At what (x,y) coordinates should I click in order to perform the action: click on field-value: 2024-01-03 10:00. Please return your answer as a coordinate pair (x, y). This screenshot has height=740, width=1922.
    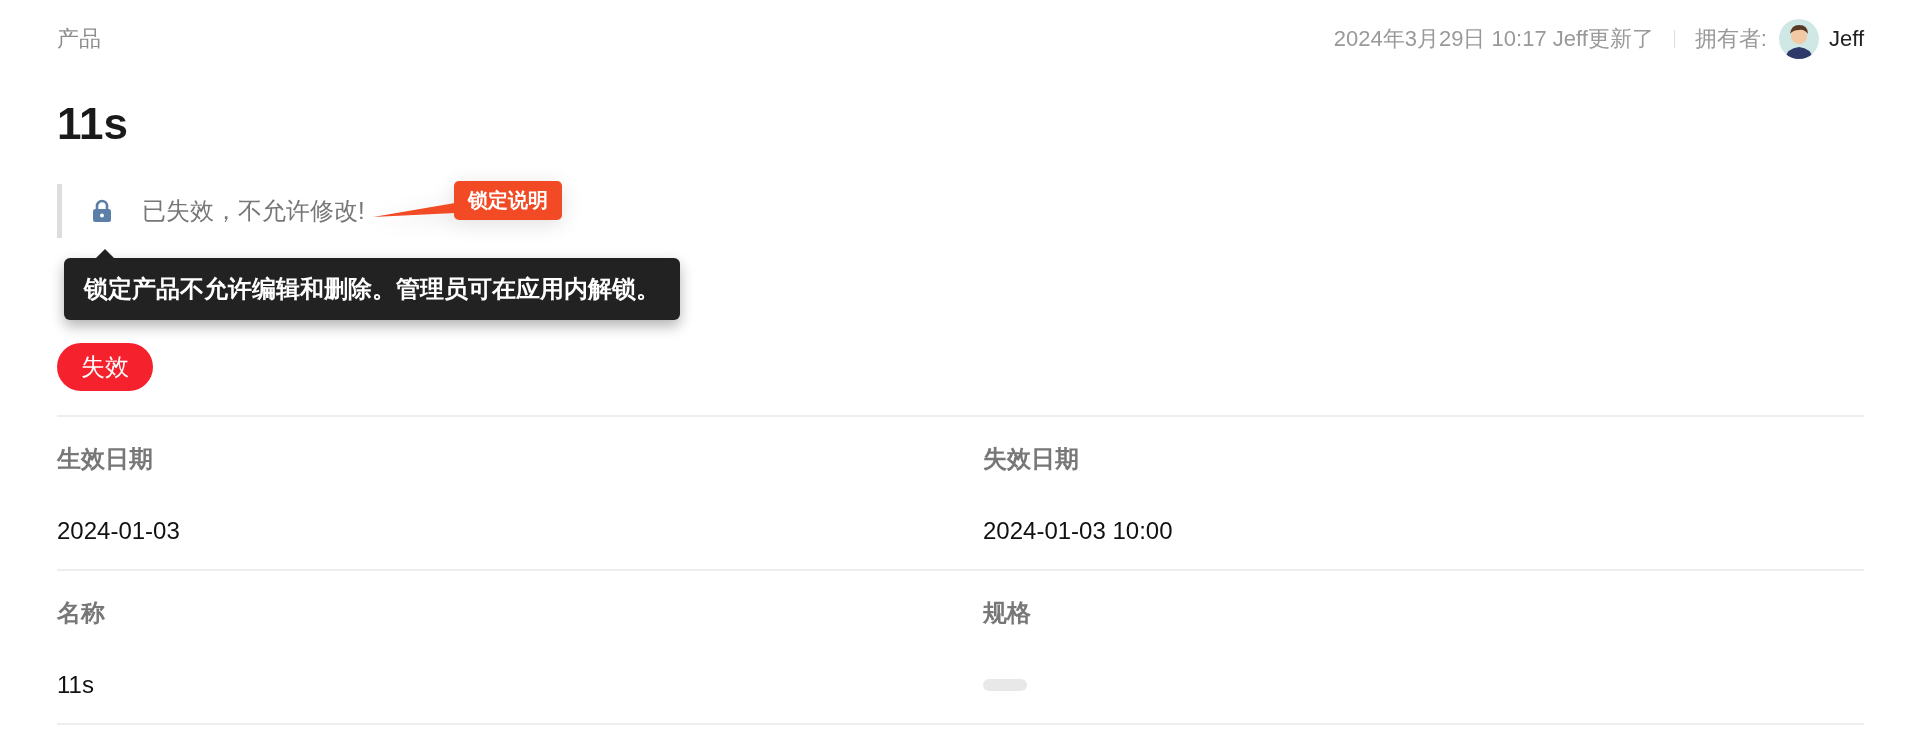
    Looking at the image, I should click on (1078, 531).